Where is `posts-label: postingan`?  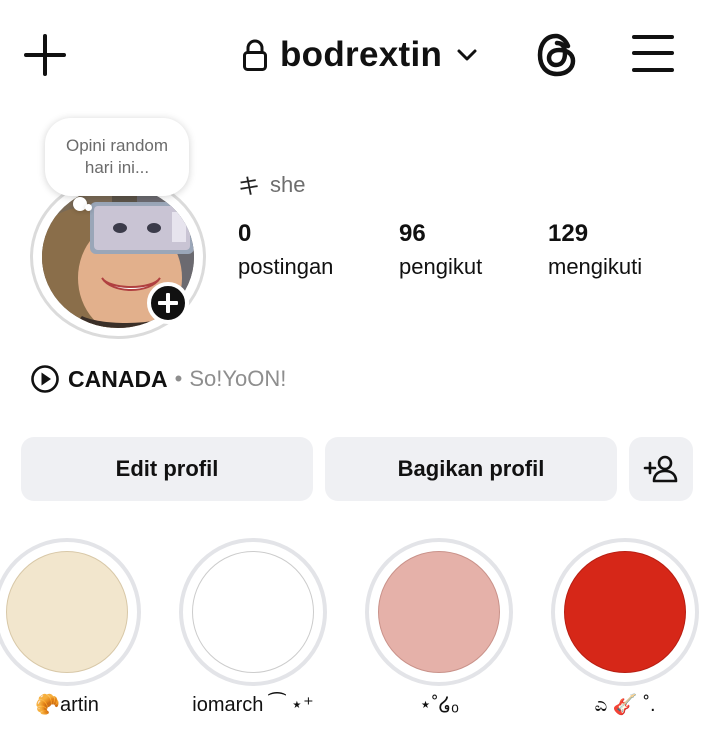 posts-label: postingan is located at coordinates (286, 266).